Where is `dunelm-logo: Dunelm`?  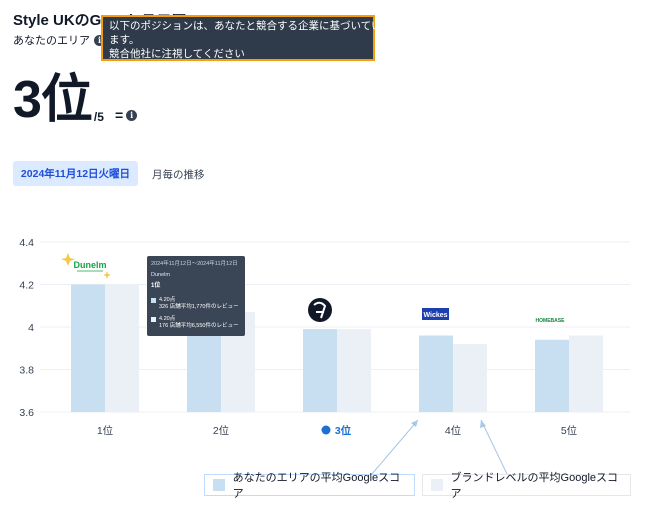 dunelm-logo: Dunelm is located at coordinates (86, 266).